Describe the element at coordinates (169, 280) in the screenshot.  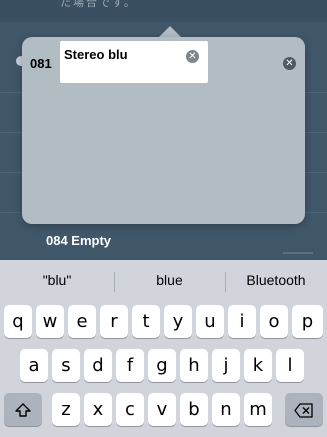
I see `suggestion-blue: blue` at that location.